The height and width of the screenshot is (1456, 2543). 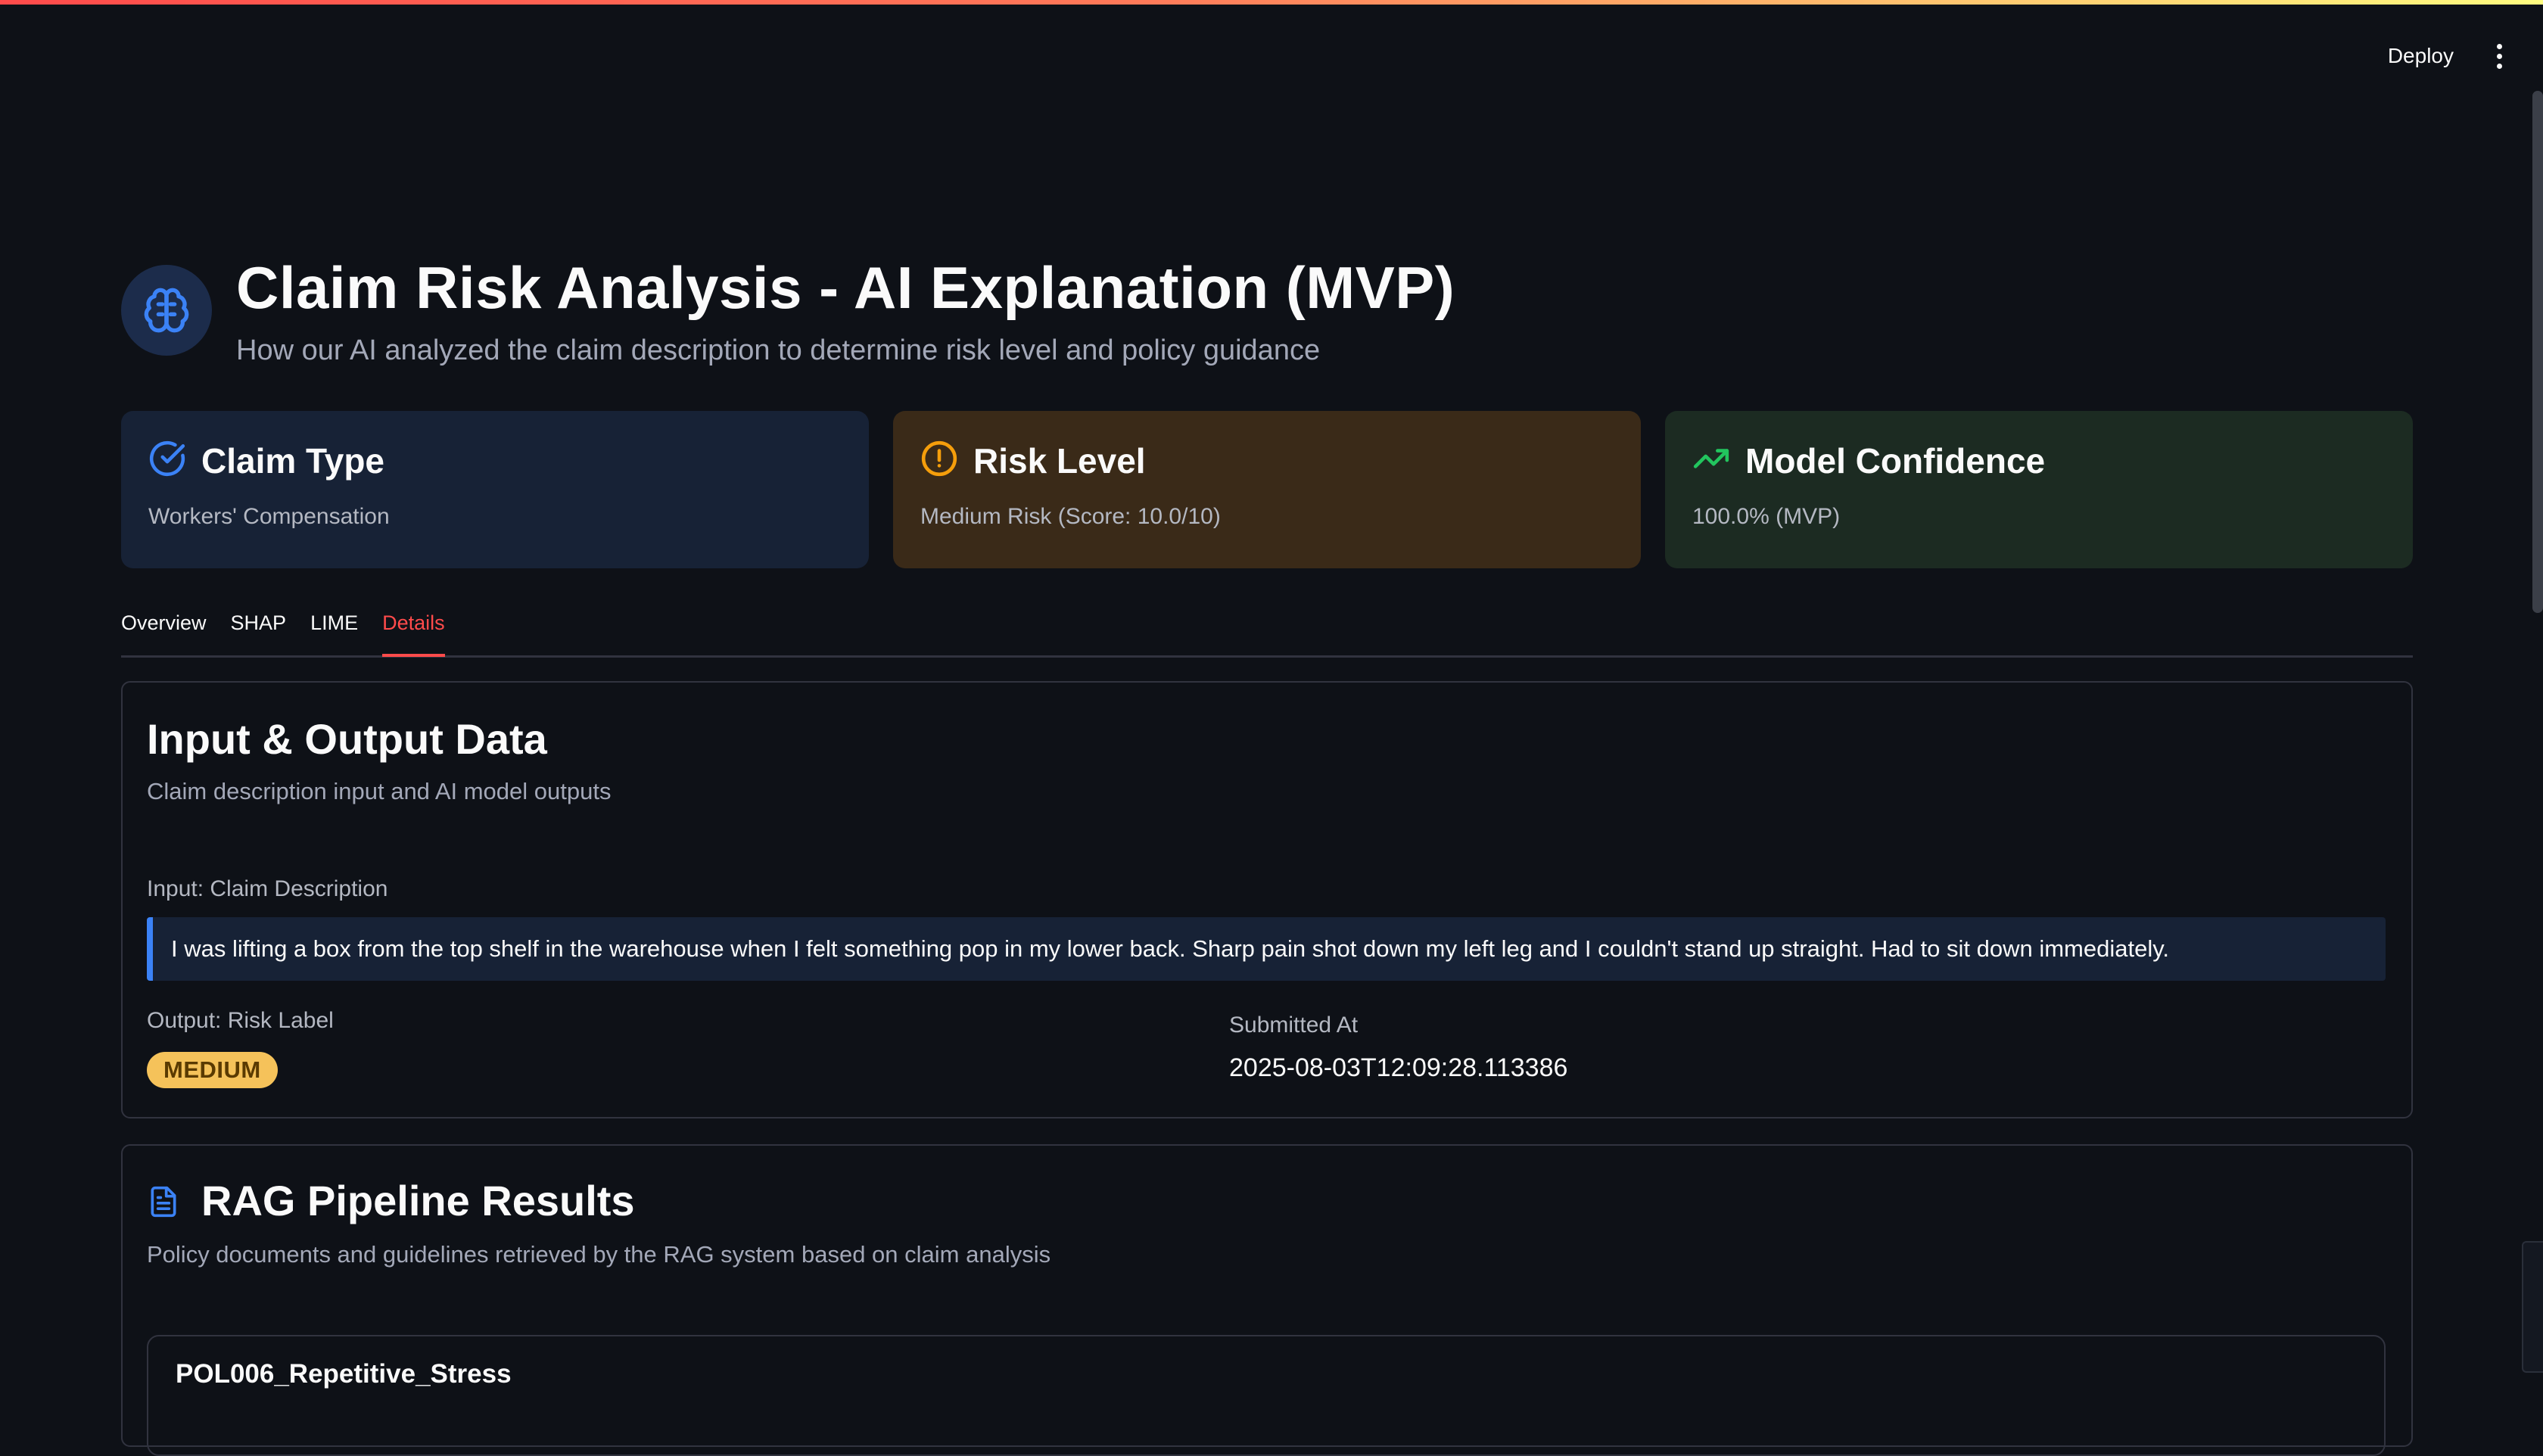 I want to click on risk-level-card: Risk Level Medium Risk (Score: 10.0/10), so click(x=1267, y=489).